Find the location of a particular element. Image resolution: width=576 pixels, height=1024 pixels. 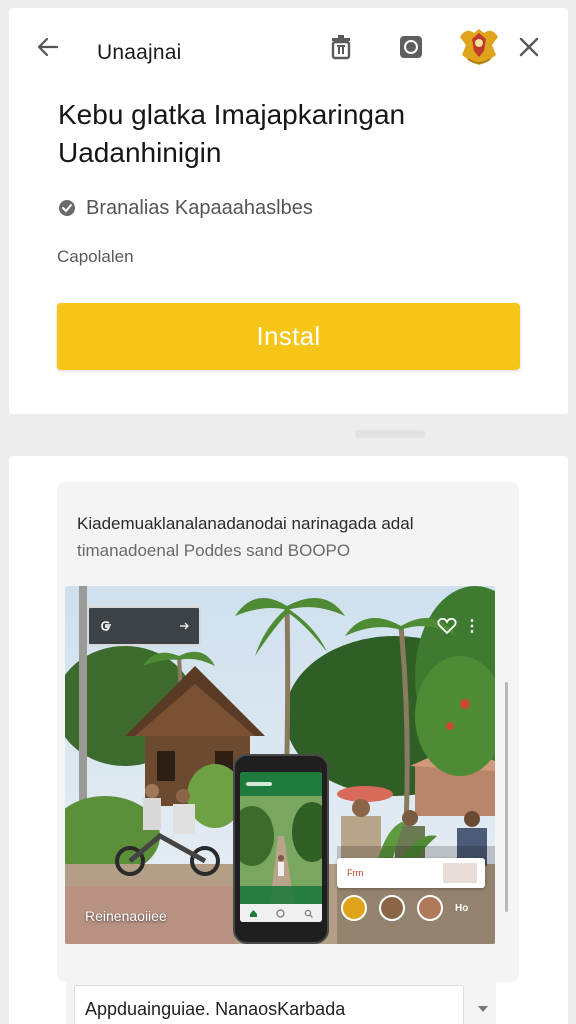

emblem-icon is located at coordinates (479, 47).